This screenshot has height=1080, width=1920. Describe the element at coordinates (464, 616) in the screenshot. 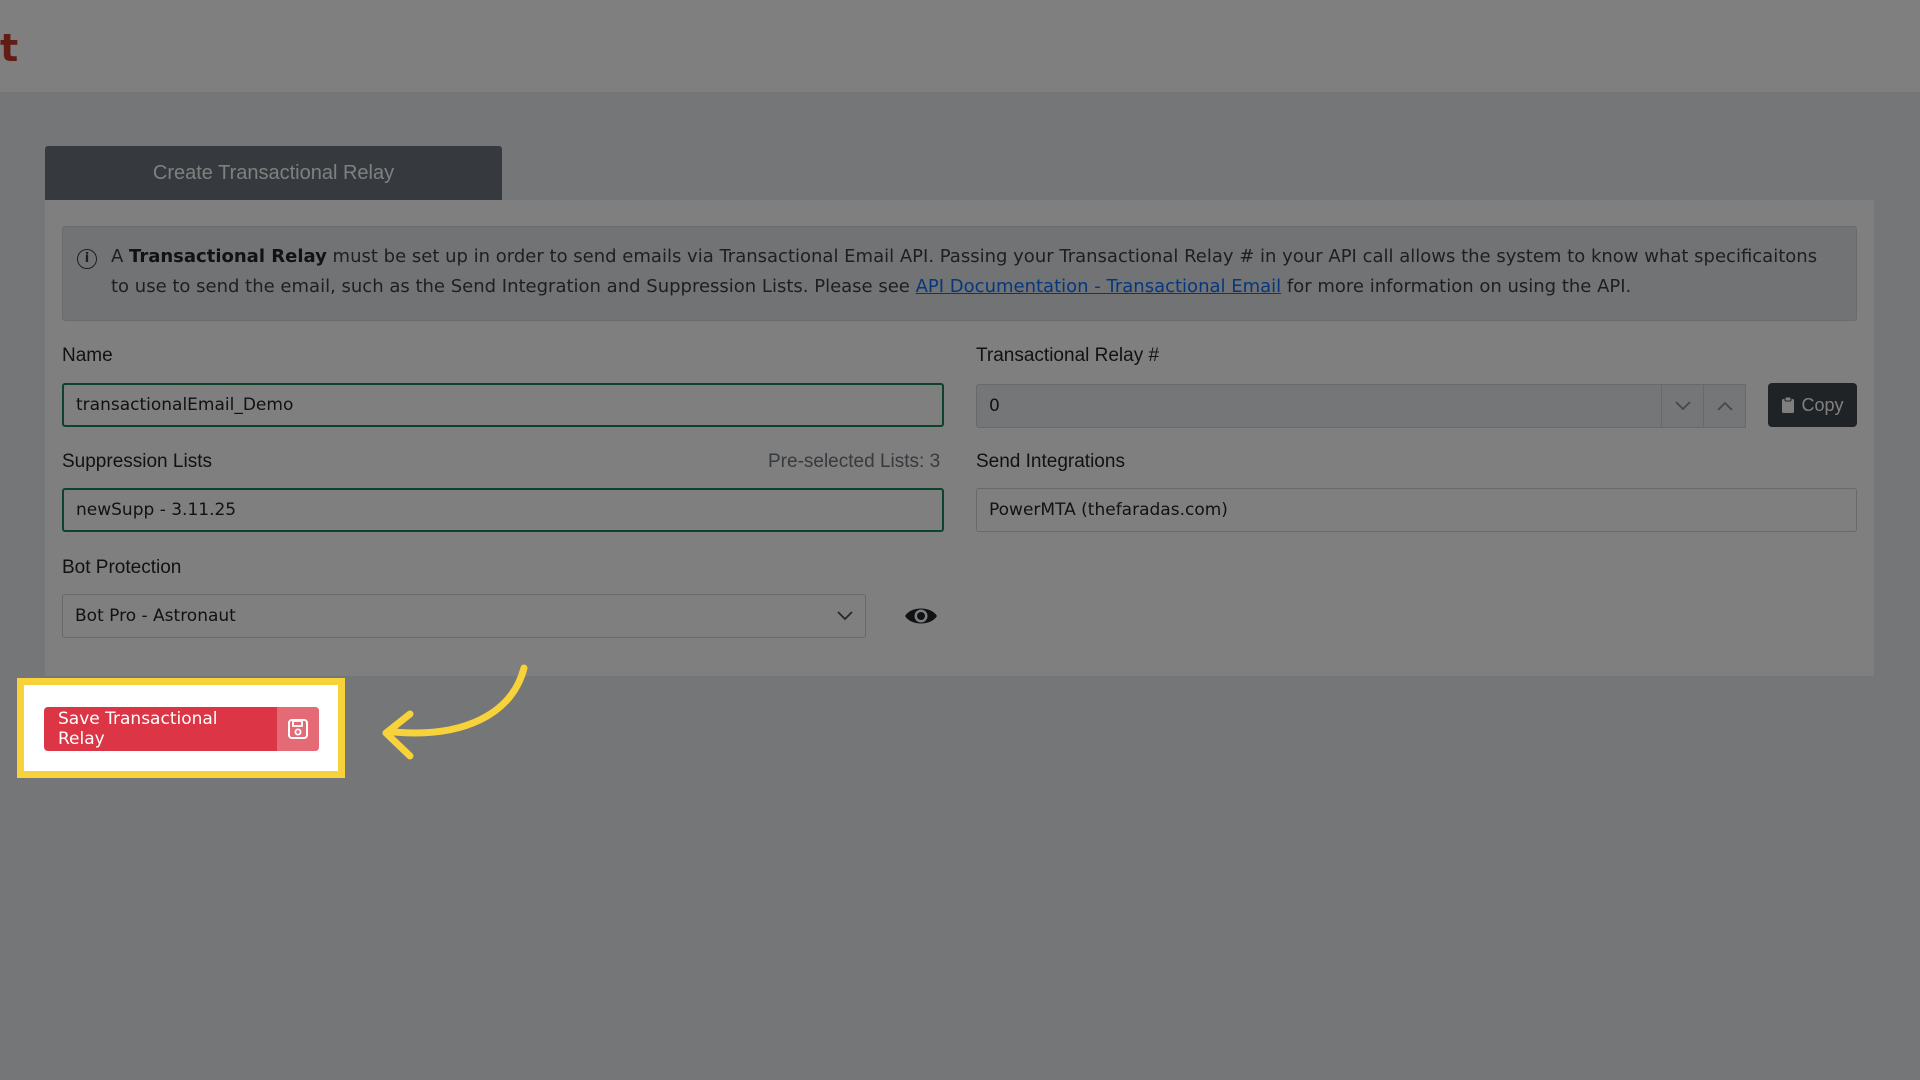

I see `bot-protection-select: Bot Pro - Astronaut` at that location.